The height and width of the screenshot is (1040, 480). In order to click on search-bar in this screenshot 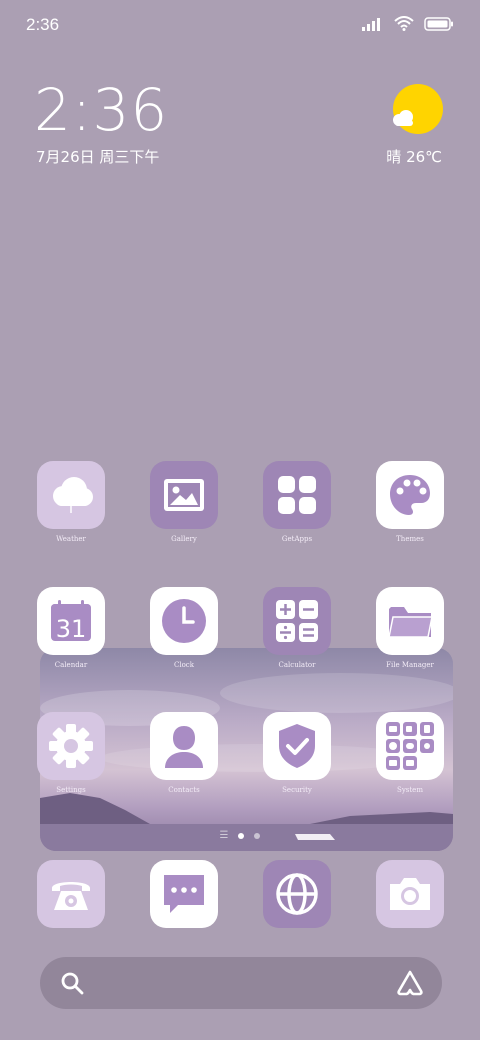, I will do `click(241, 983)`.